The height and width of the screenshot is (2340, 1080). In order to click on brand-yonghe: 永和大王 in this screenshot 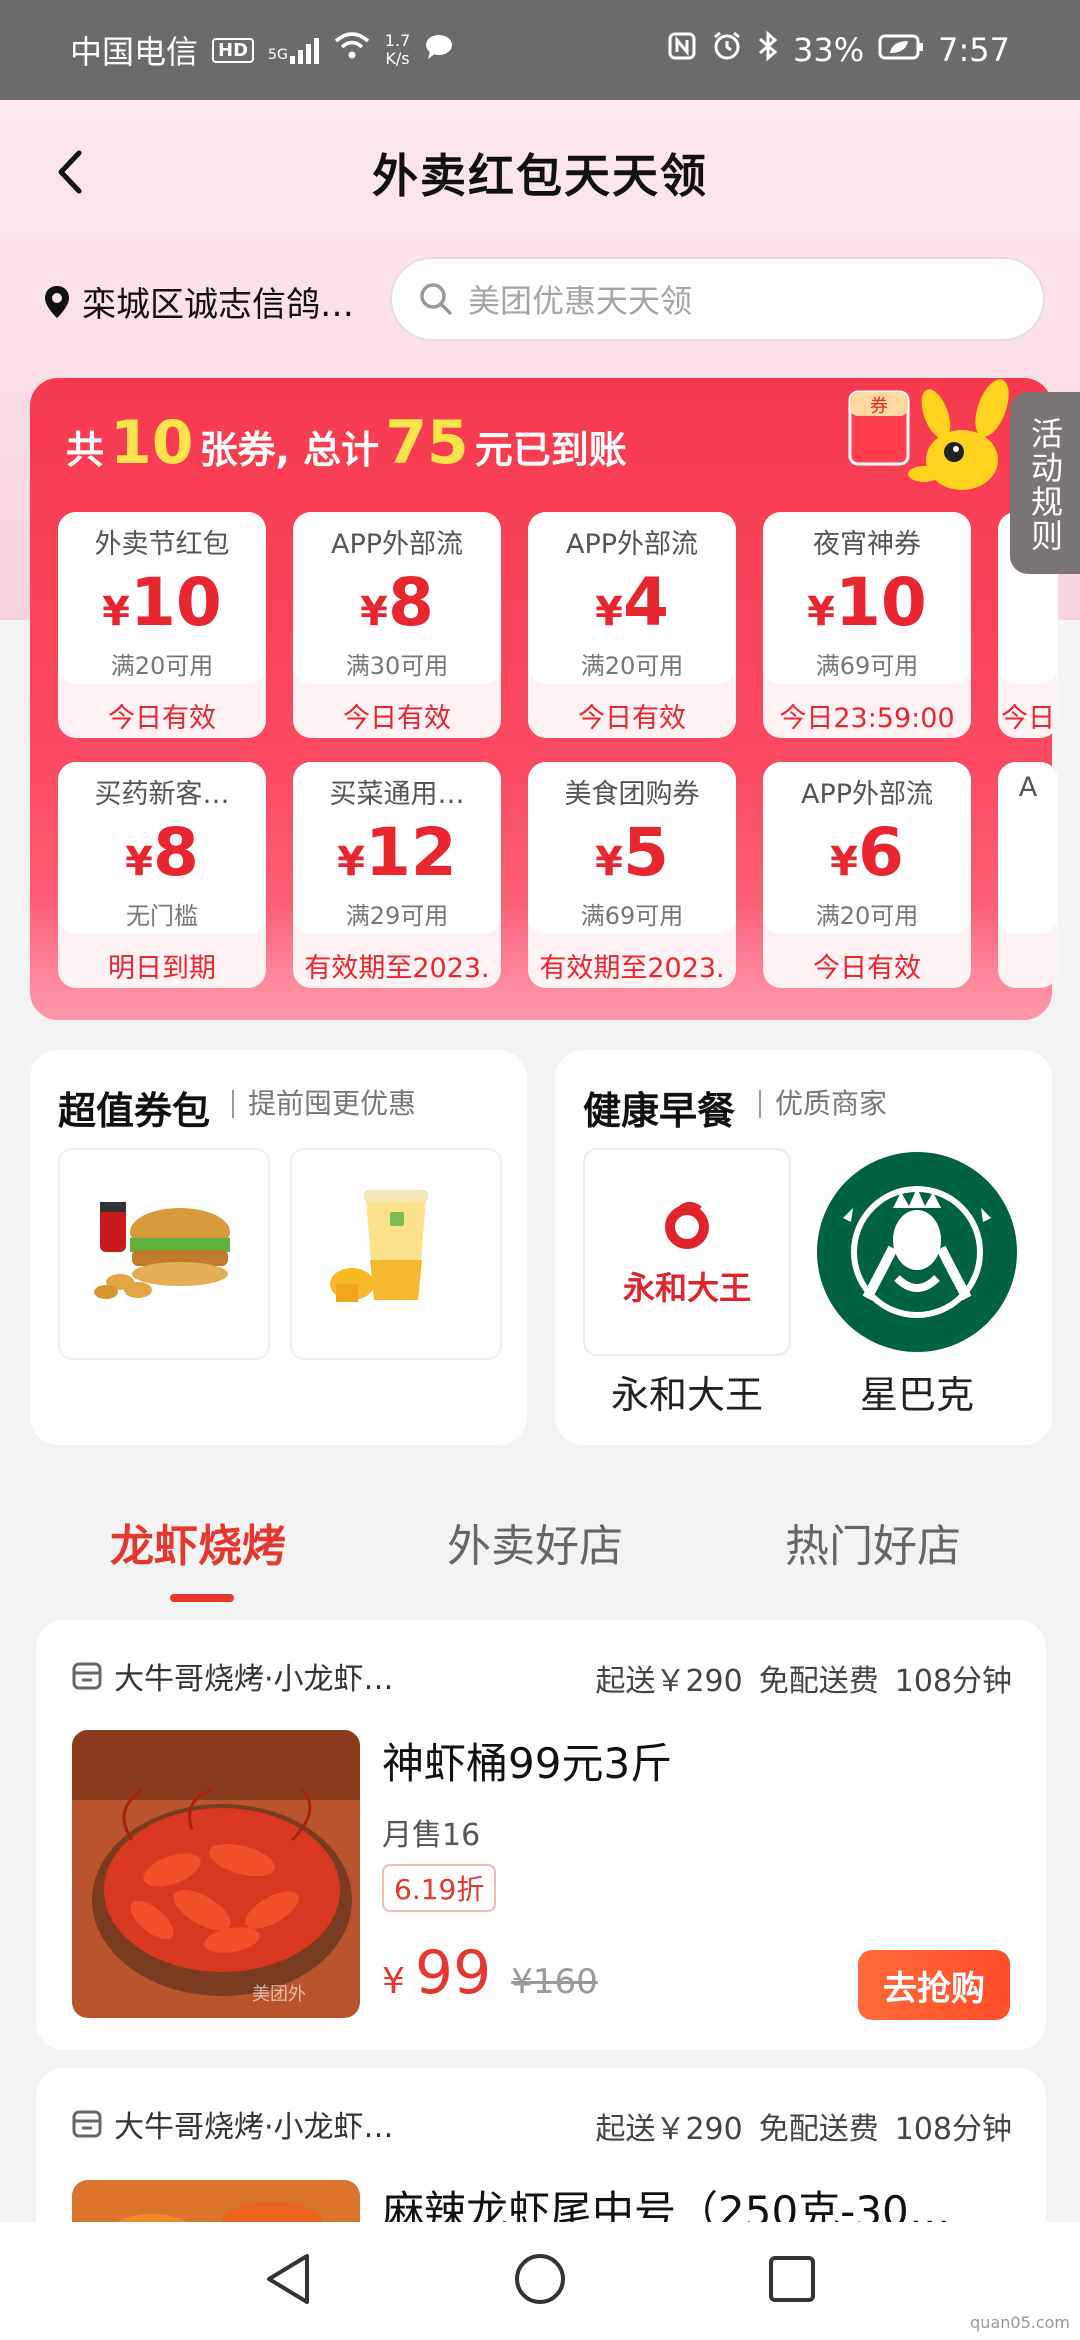, I will do `click(687, 1252)`.